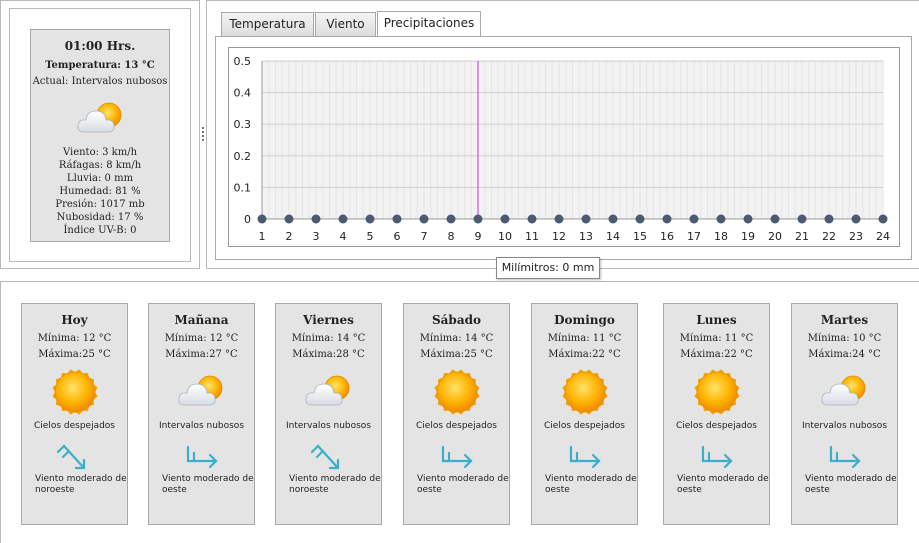 Image resolution: width=919 pixels, height=543 pixels. What do you see at coordinates (201, 338) in the screenshot?
I see `forecast-min-temp: Mínima: 12 °C` at bounding box center [201, 338].